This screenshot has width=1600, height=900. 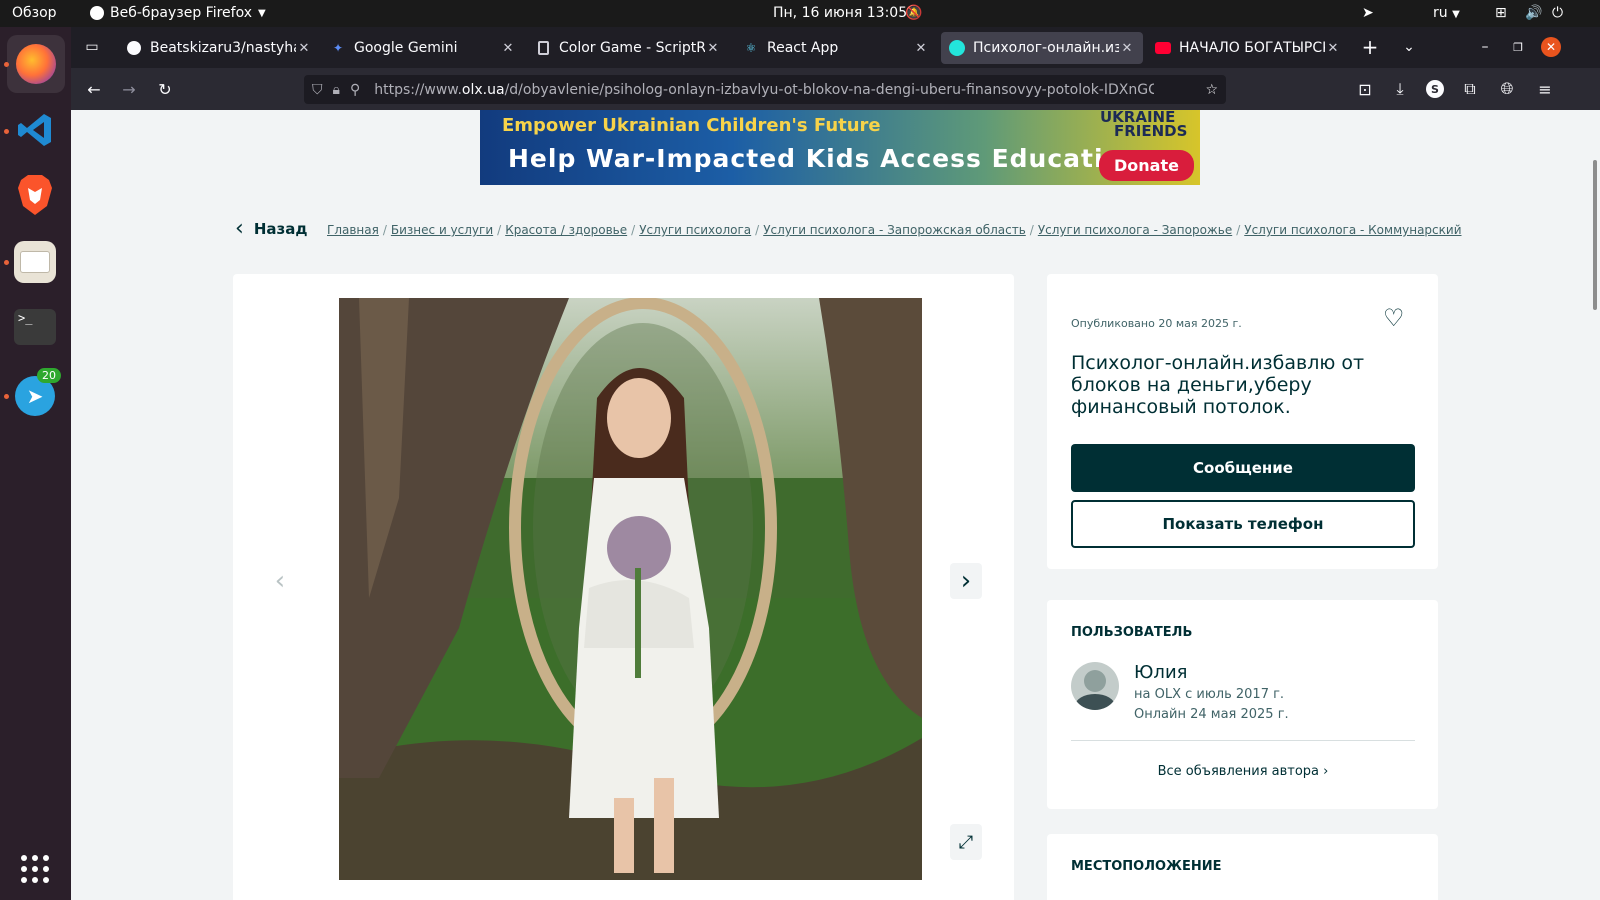 I want to click on breadcrumb-link: Красота / здоровье, so click(x=566, y=230).